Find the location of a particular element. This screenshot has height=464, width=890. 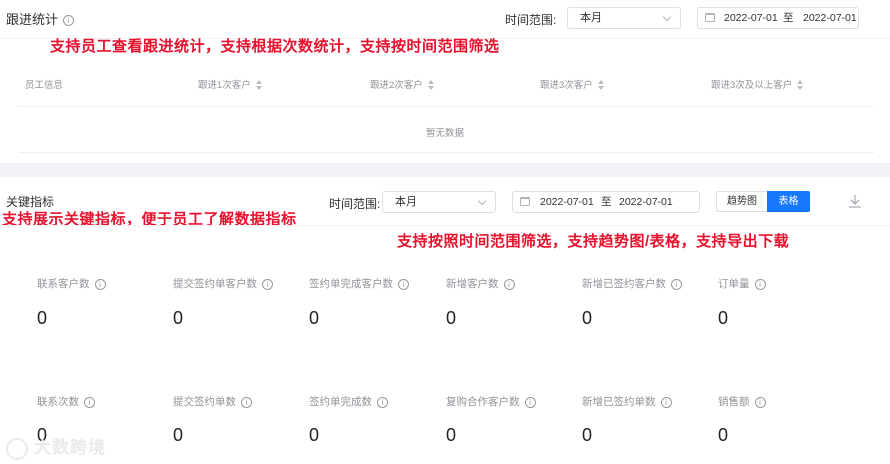

watermark-logo-icon is located at coordinates (17, 448).